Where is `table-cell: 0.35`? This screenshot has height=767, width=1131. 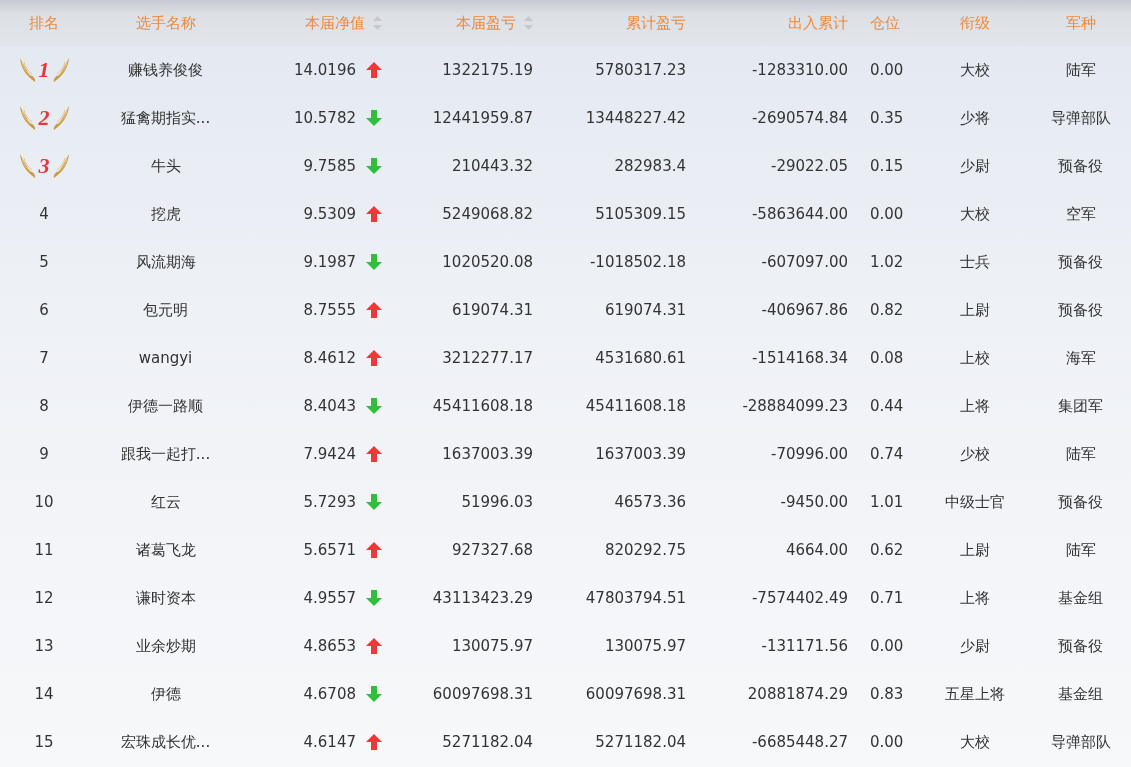
table-cell: 0.35 is located at coordinates (887, 118).